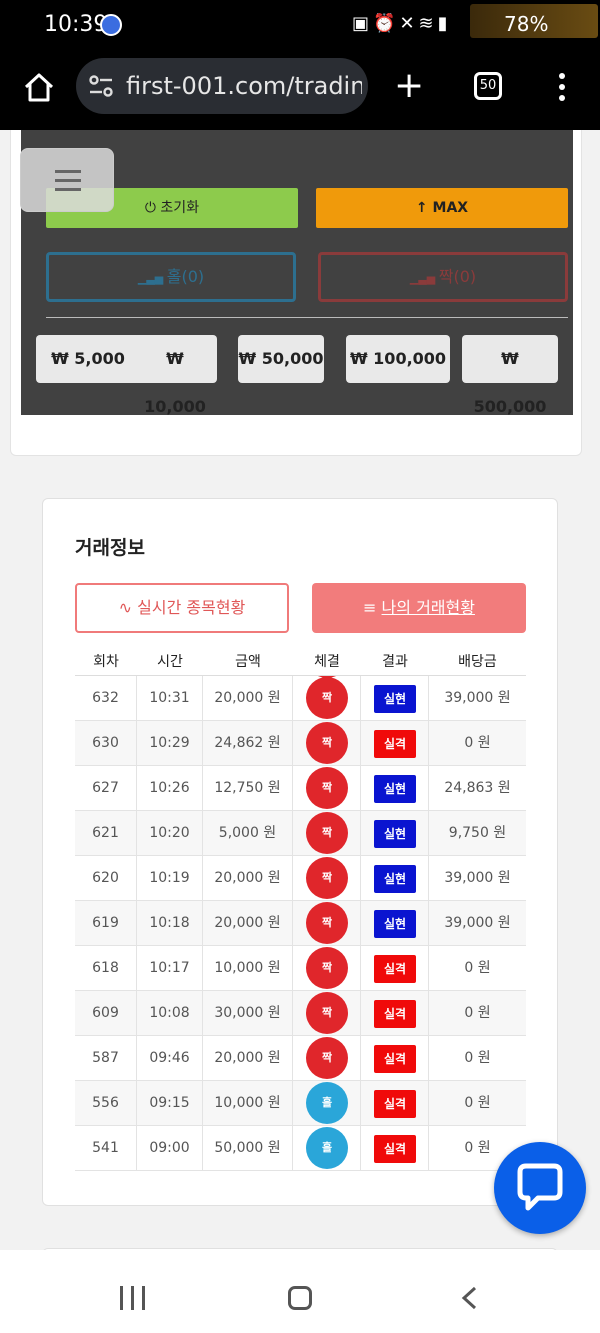  I want to click on my-trades-button: ≡ 나의 거래현황, so click(419, 608).